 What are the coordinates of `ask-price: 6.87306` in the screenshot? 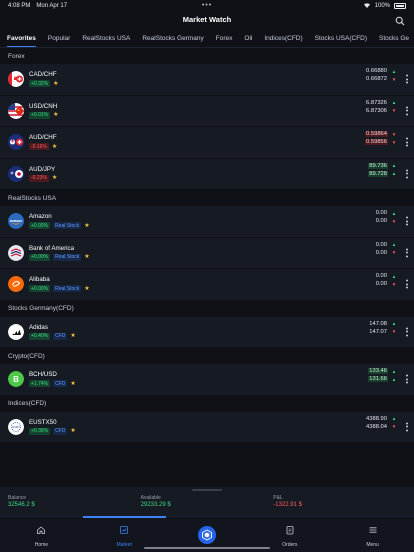 It's located at (376, 111).